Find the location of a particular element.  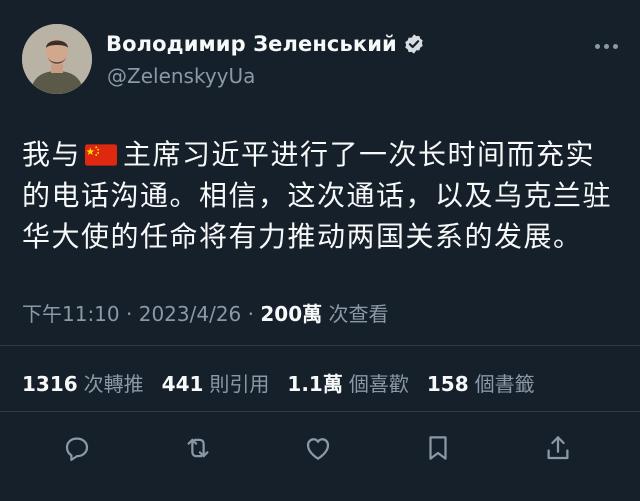

tweet-date: 2023/4/26 is located at coordinates (190, 314).